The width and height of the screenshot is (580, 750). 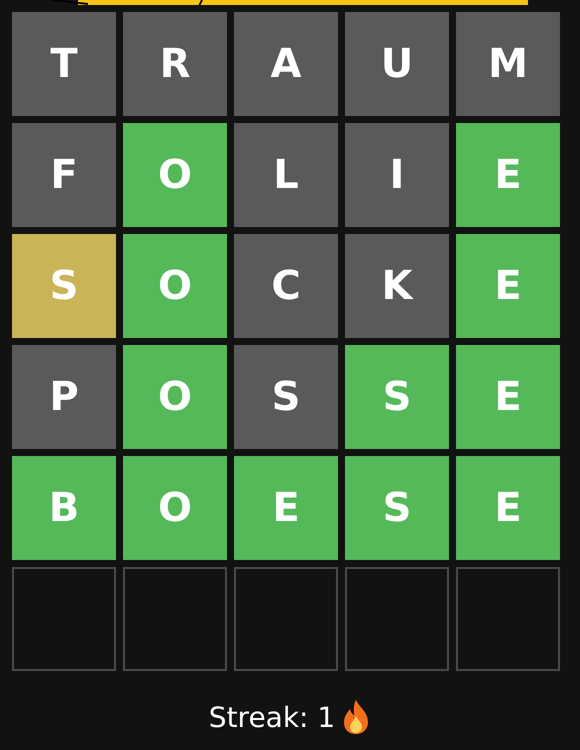 I want to click on letter-tile: B, so click(x=64, y=508).